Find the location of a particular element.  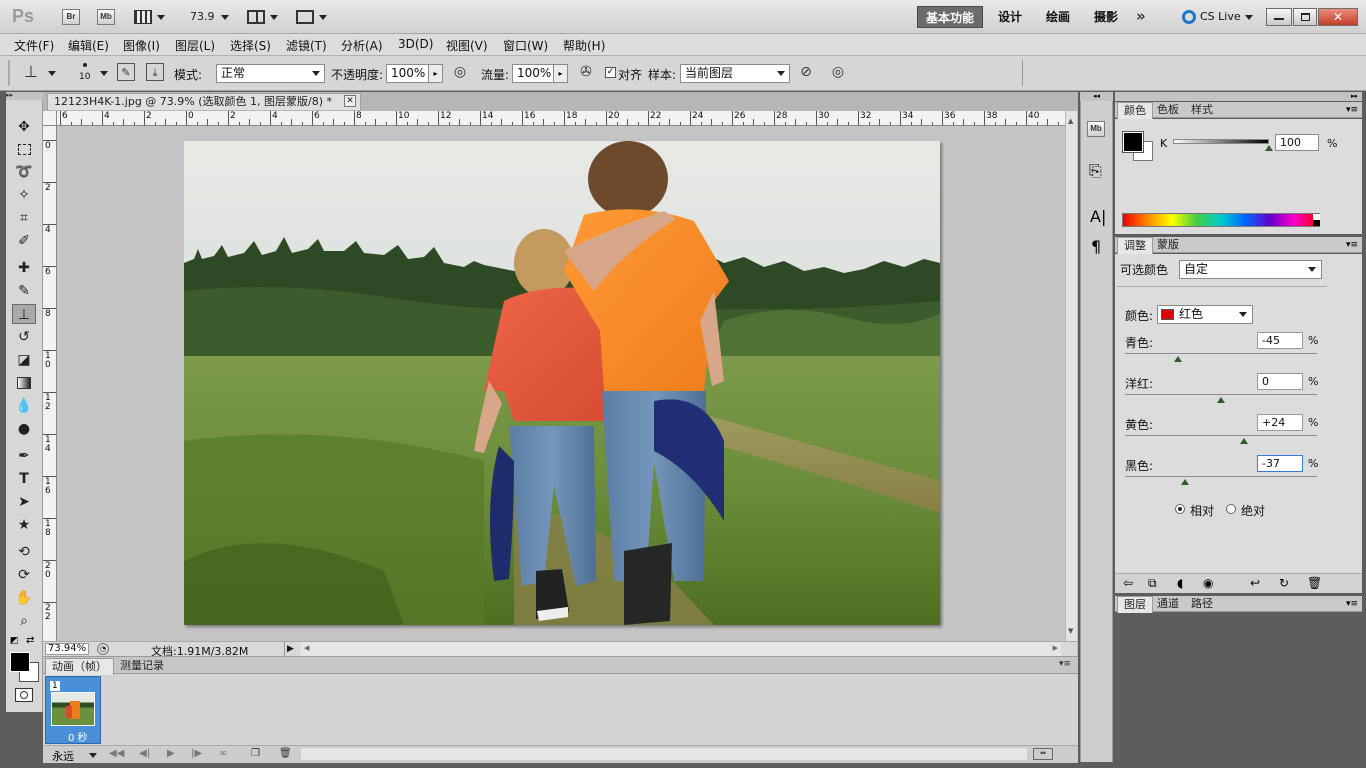

clip-to-layer-icon: ⧉ is located at coordinates (1152, 583).